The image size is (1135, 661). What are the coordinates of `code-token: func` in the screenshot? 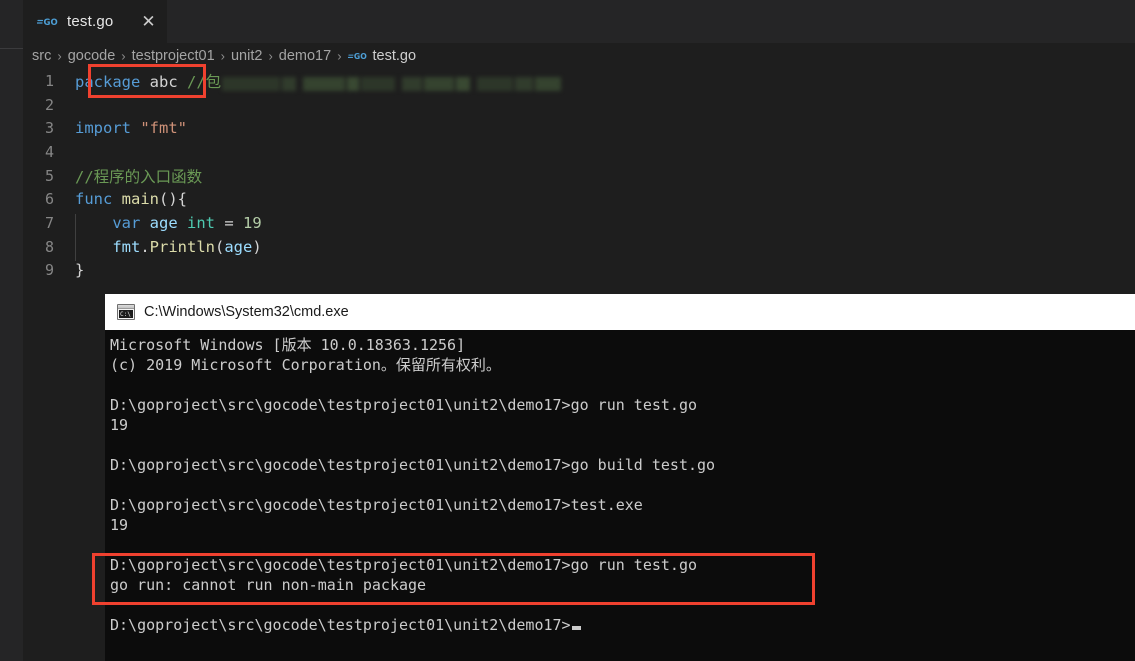 It's located at (94, 199).